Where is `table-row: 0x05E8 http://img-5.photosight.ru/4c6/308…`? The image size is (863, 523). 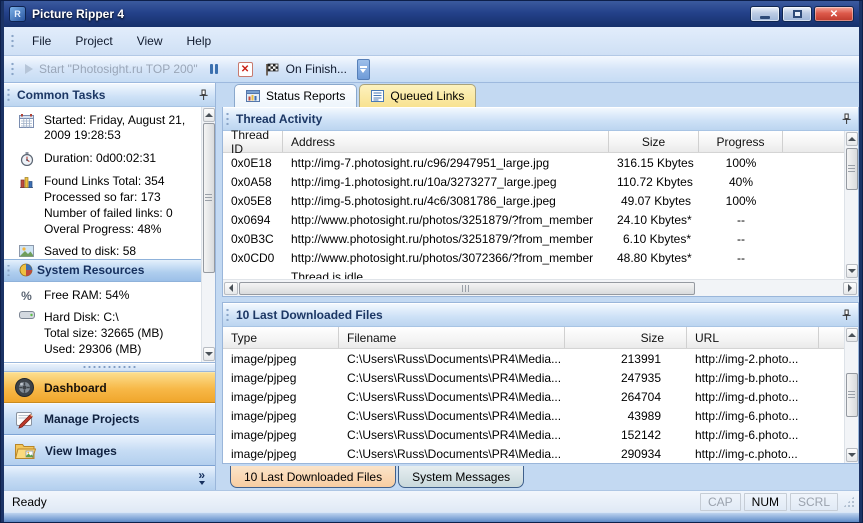 table-row: 0x05E8 http://img-5.photosight.ru/4c6/308… is located at coordinates (540, 200).